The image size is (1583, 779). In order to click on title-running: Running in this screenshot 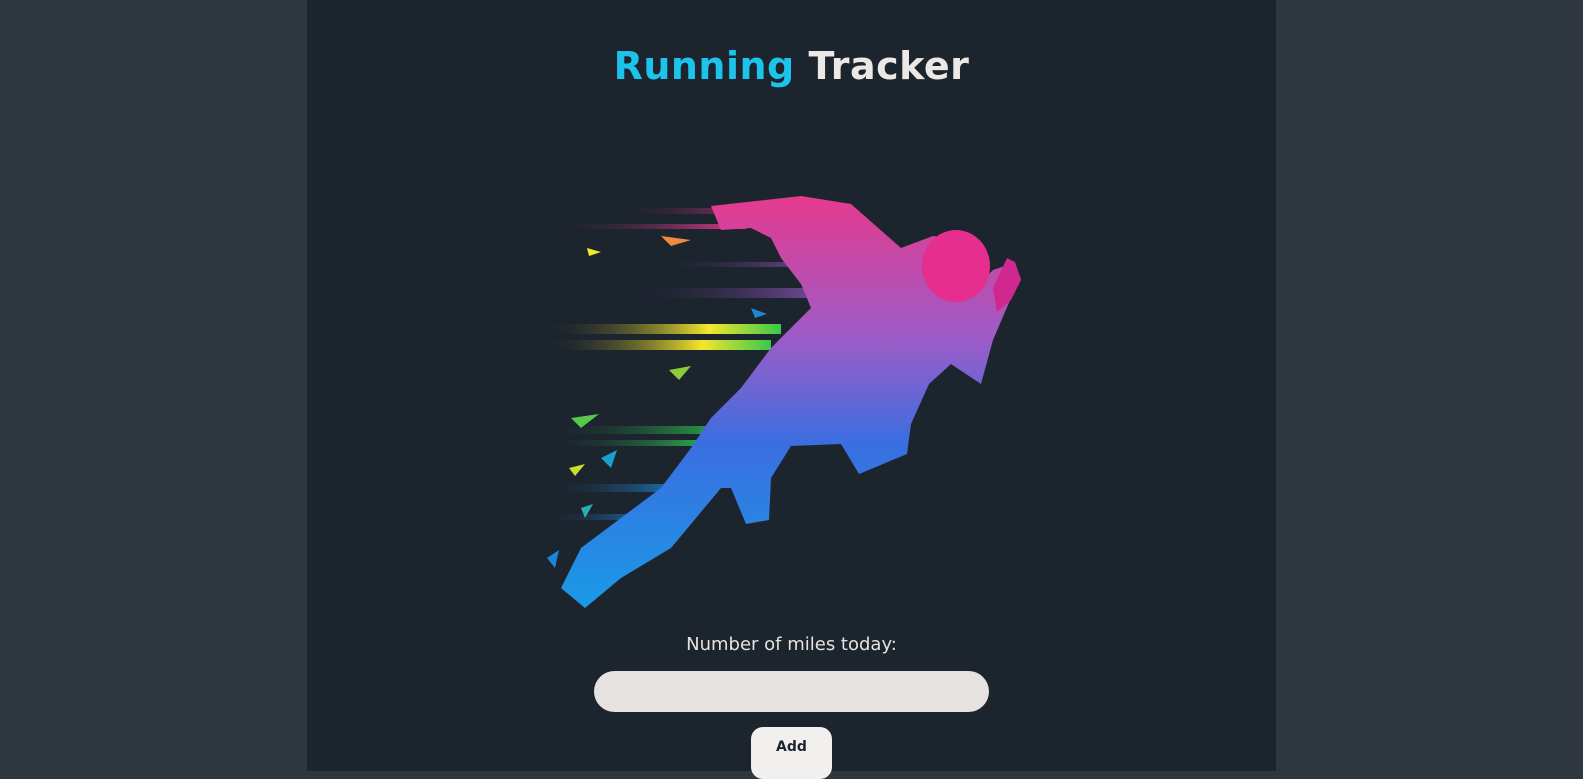, I will do `click(704, 66)`.